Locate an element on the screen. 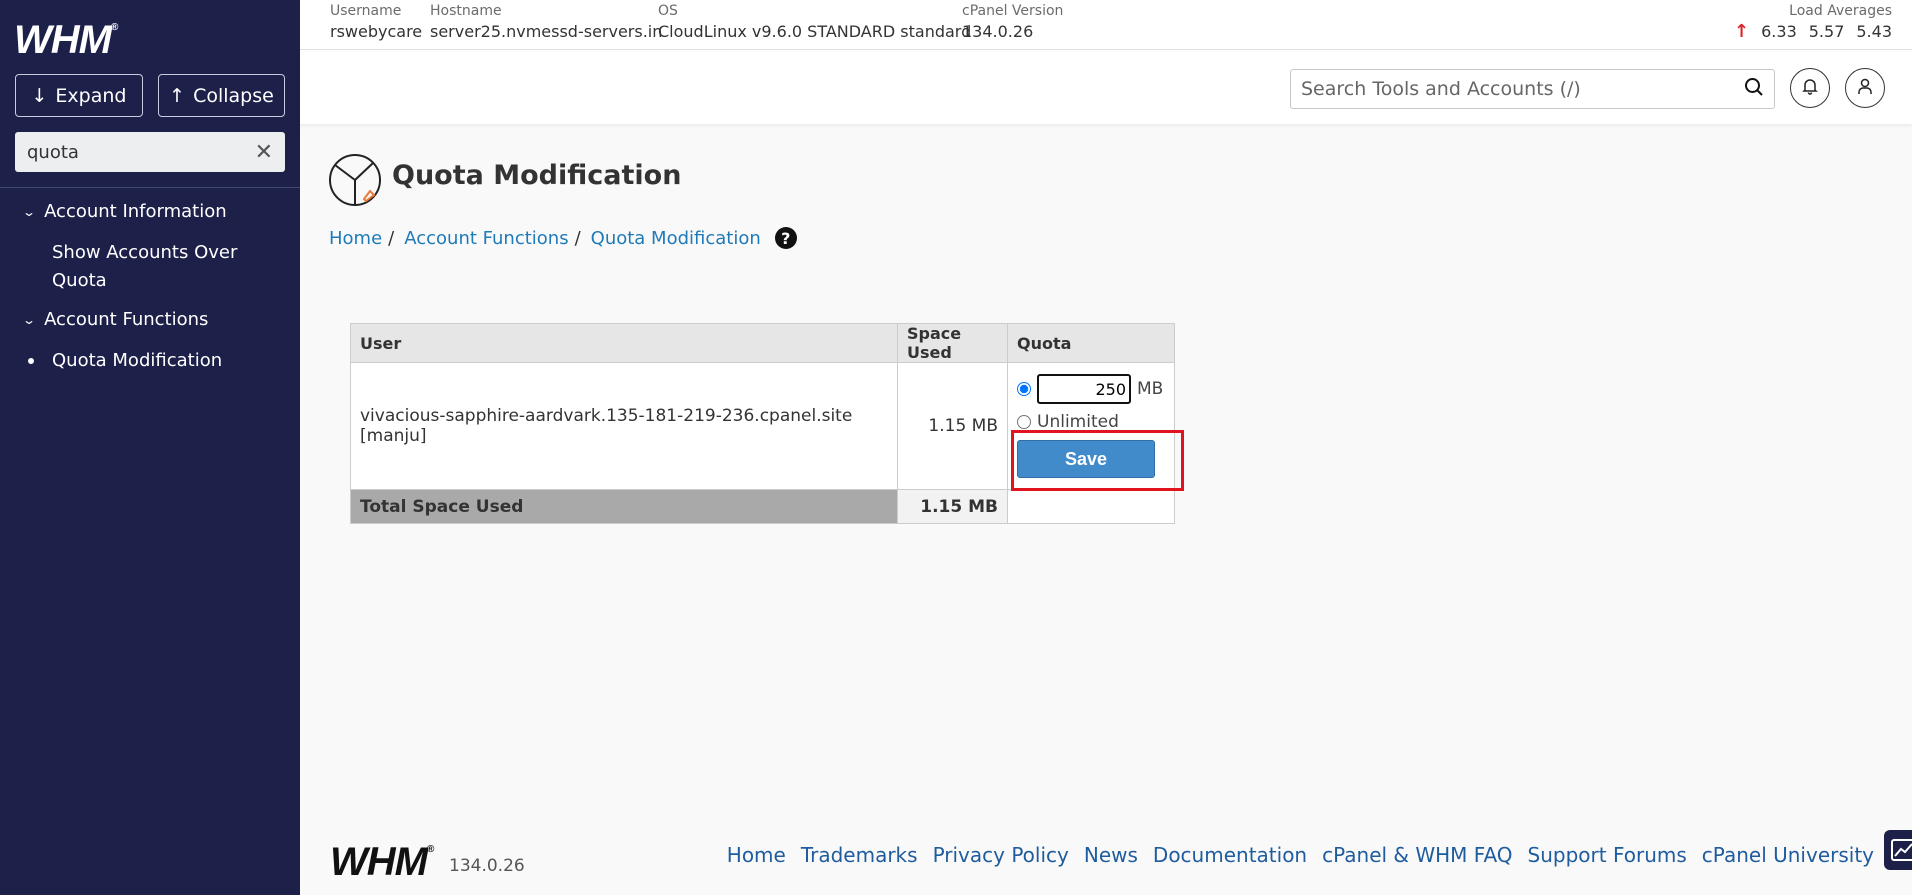 This screenshot has height=895, width=1912. username-info: Username rswebycare is located at coordinates (376, 23).